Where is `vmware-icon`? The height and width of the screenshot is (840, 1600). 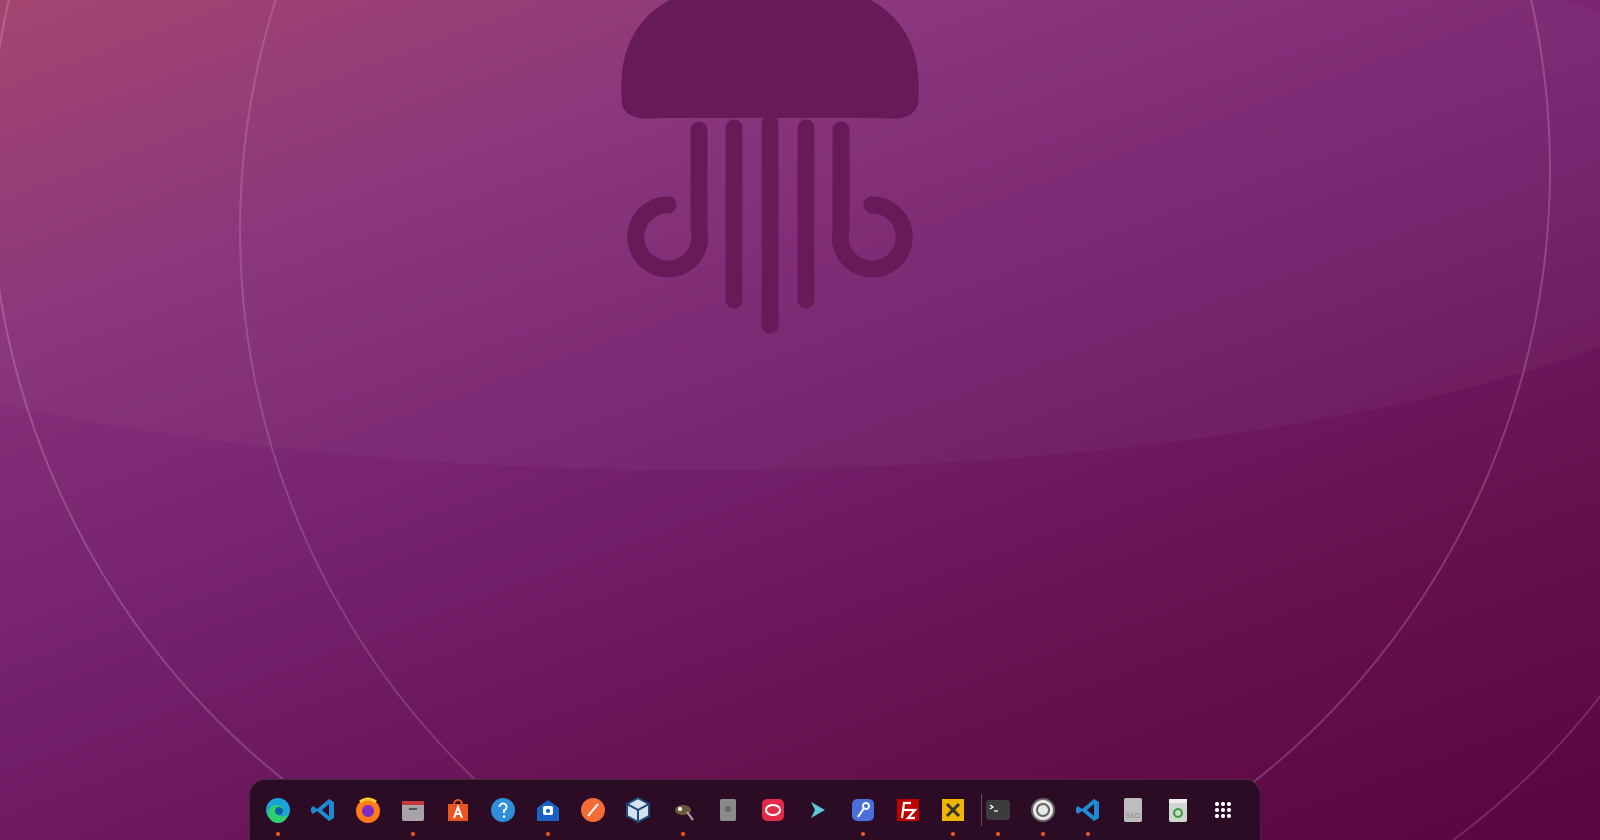 vmware-icon is located at coordinates (953, 810).